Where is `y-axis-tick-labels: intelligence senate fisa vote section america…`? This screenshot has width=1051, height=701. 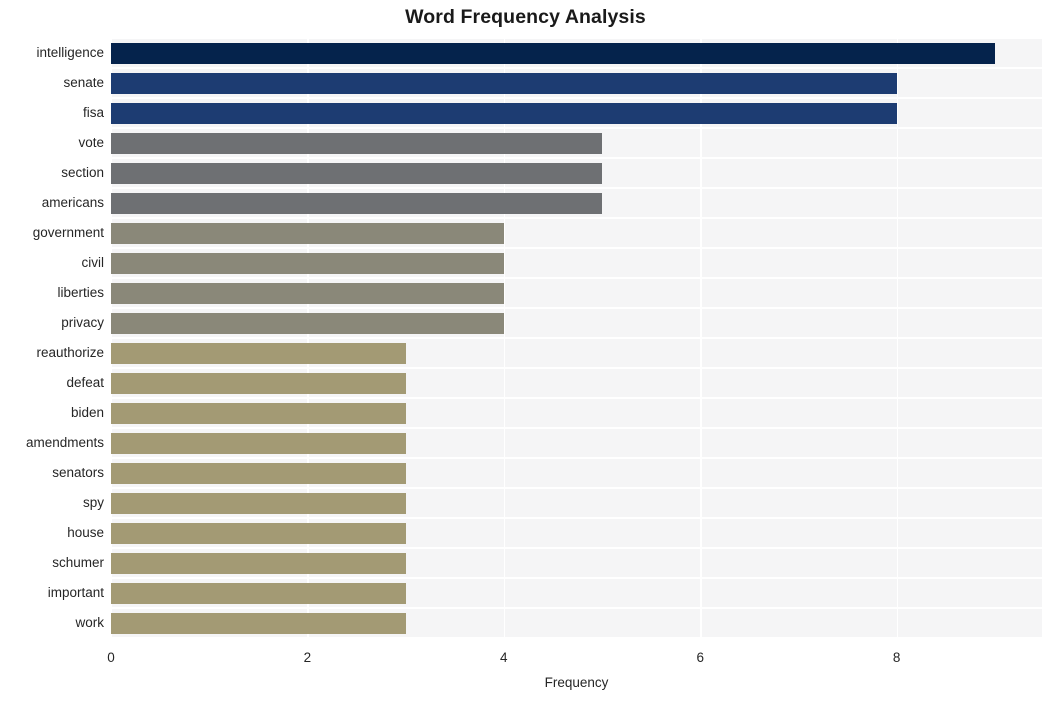 y-axis-tick-labels: intelligence senate fisa vote section america… is located at coordinates (52, 338).